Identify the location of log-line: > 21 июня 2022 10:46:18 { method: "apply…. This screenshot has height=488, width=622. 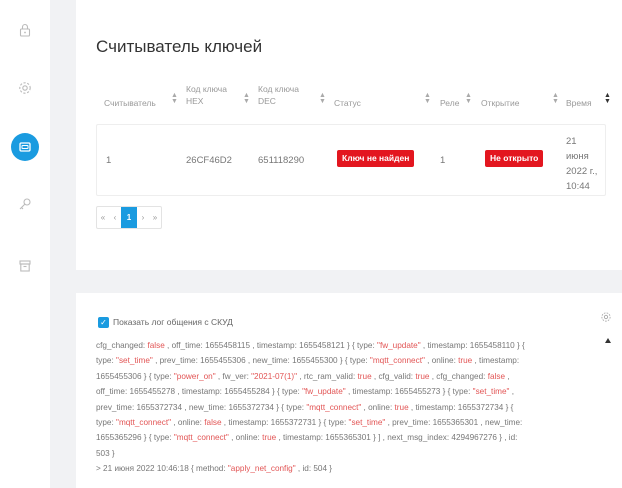
(214, 469).